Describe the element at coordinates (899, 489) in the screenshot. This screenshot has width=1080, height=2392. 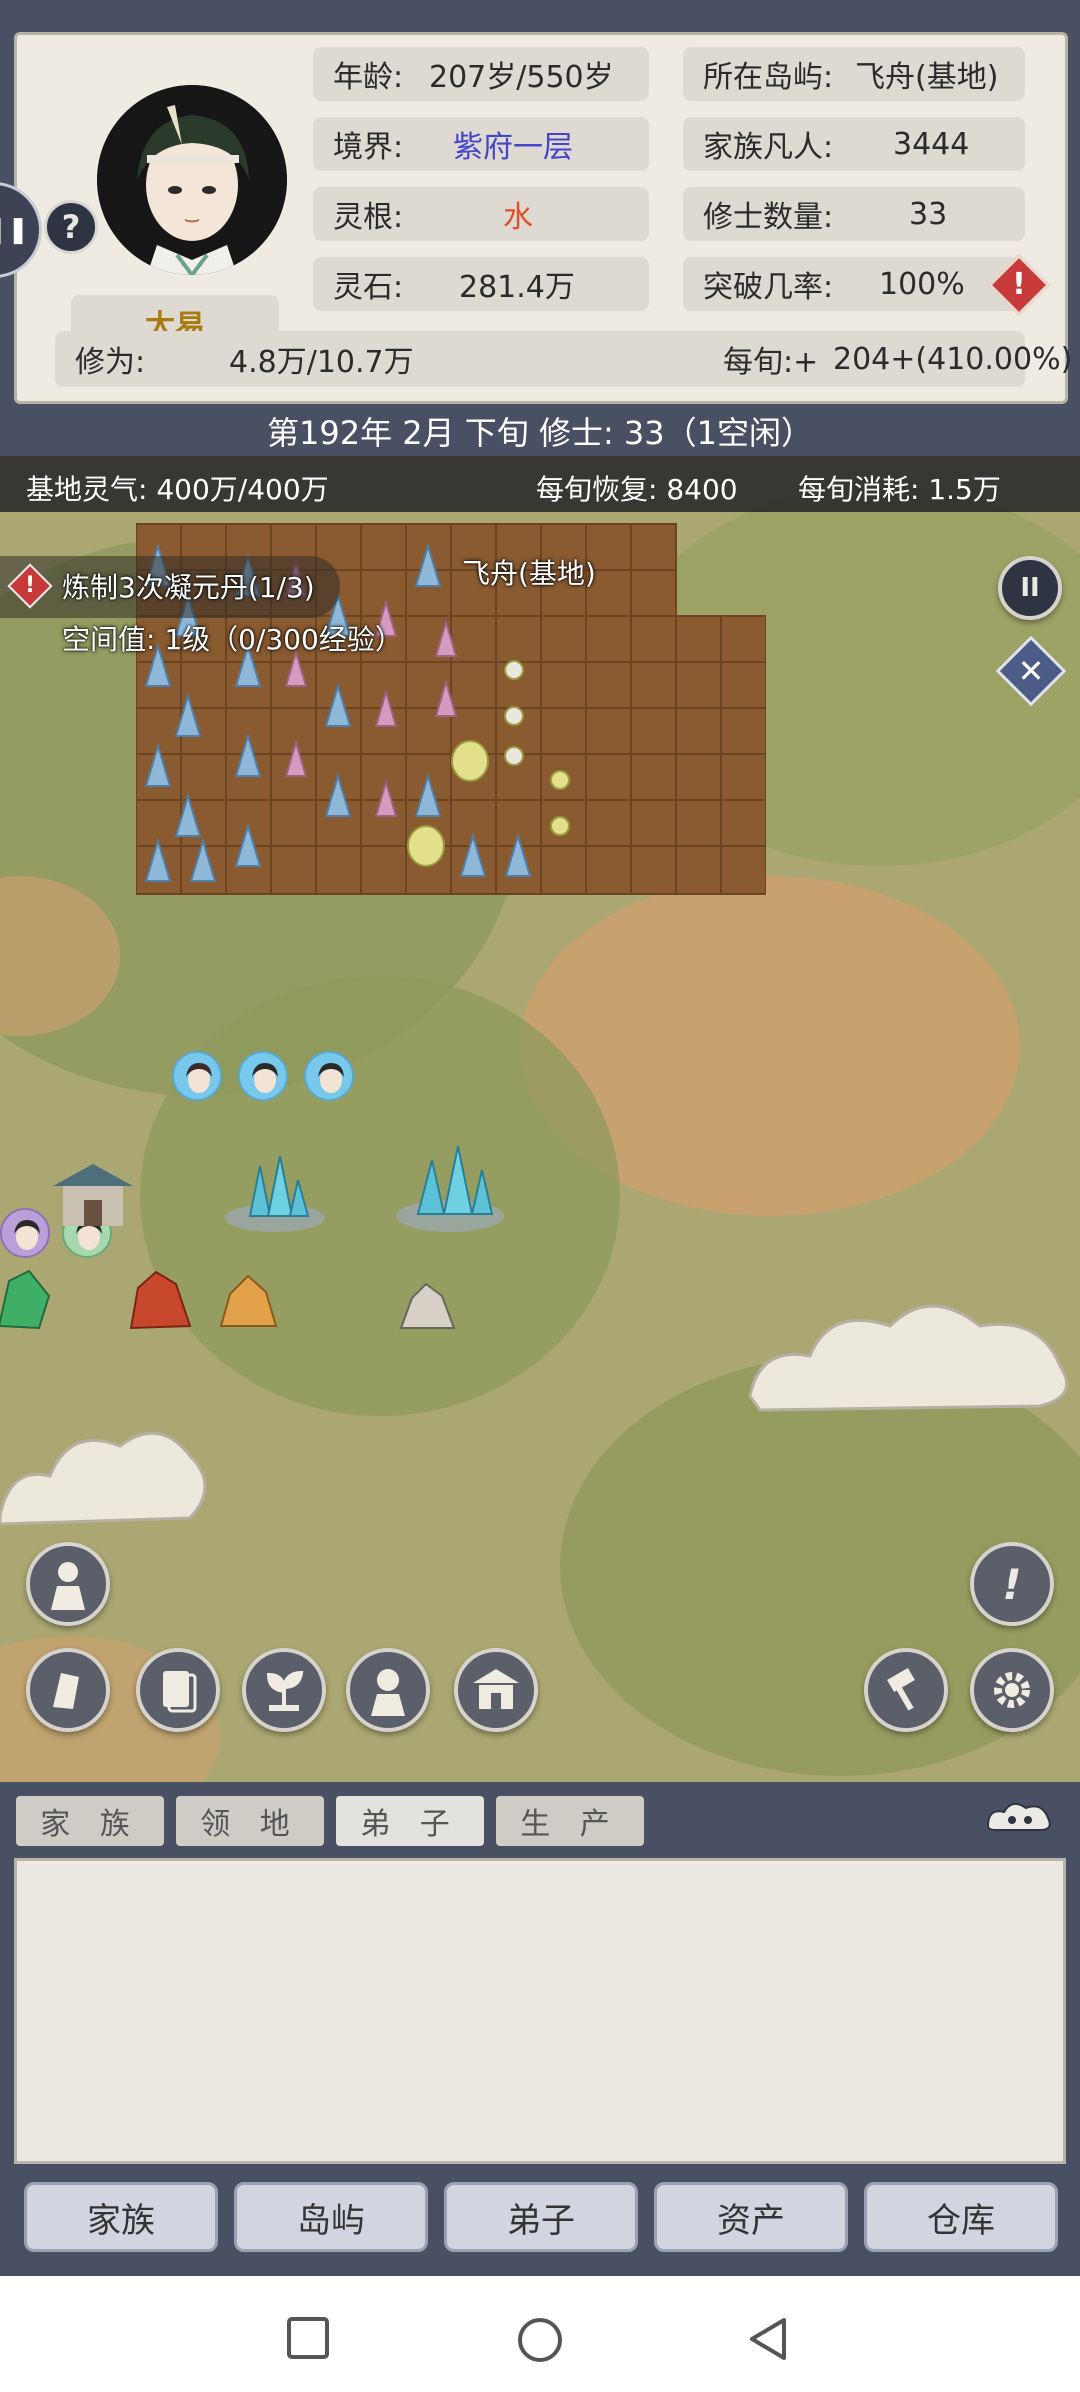
I see `consume-per-period: 每旬消耗: 1.5万` at that location.